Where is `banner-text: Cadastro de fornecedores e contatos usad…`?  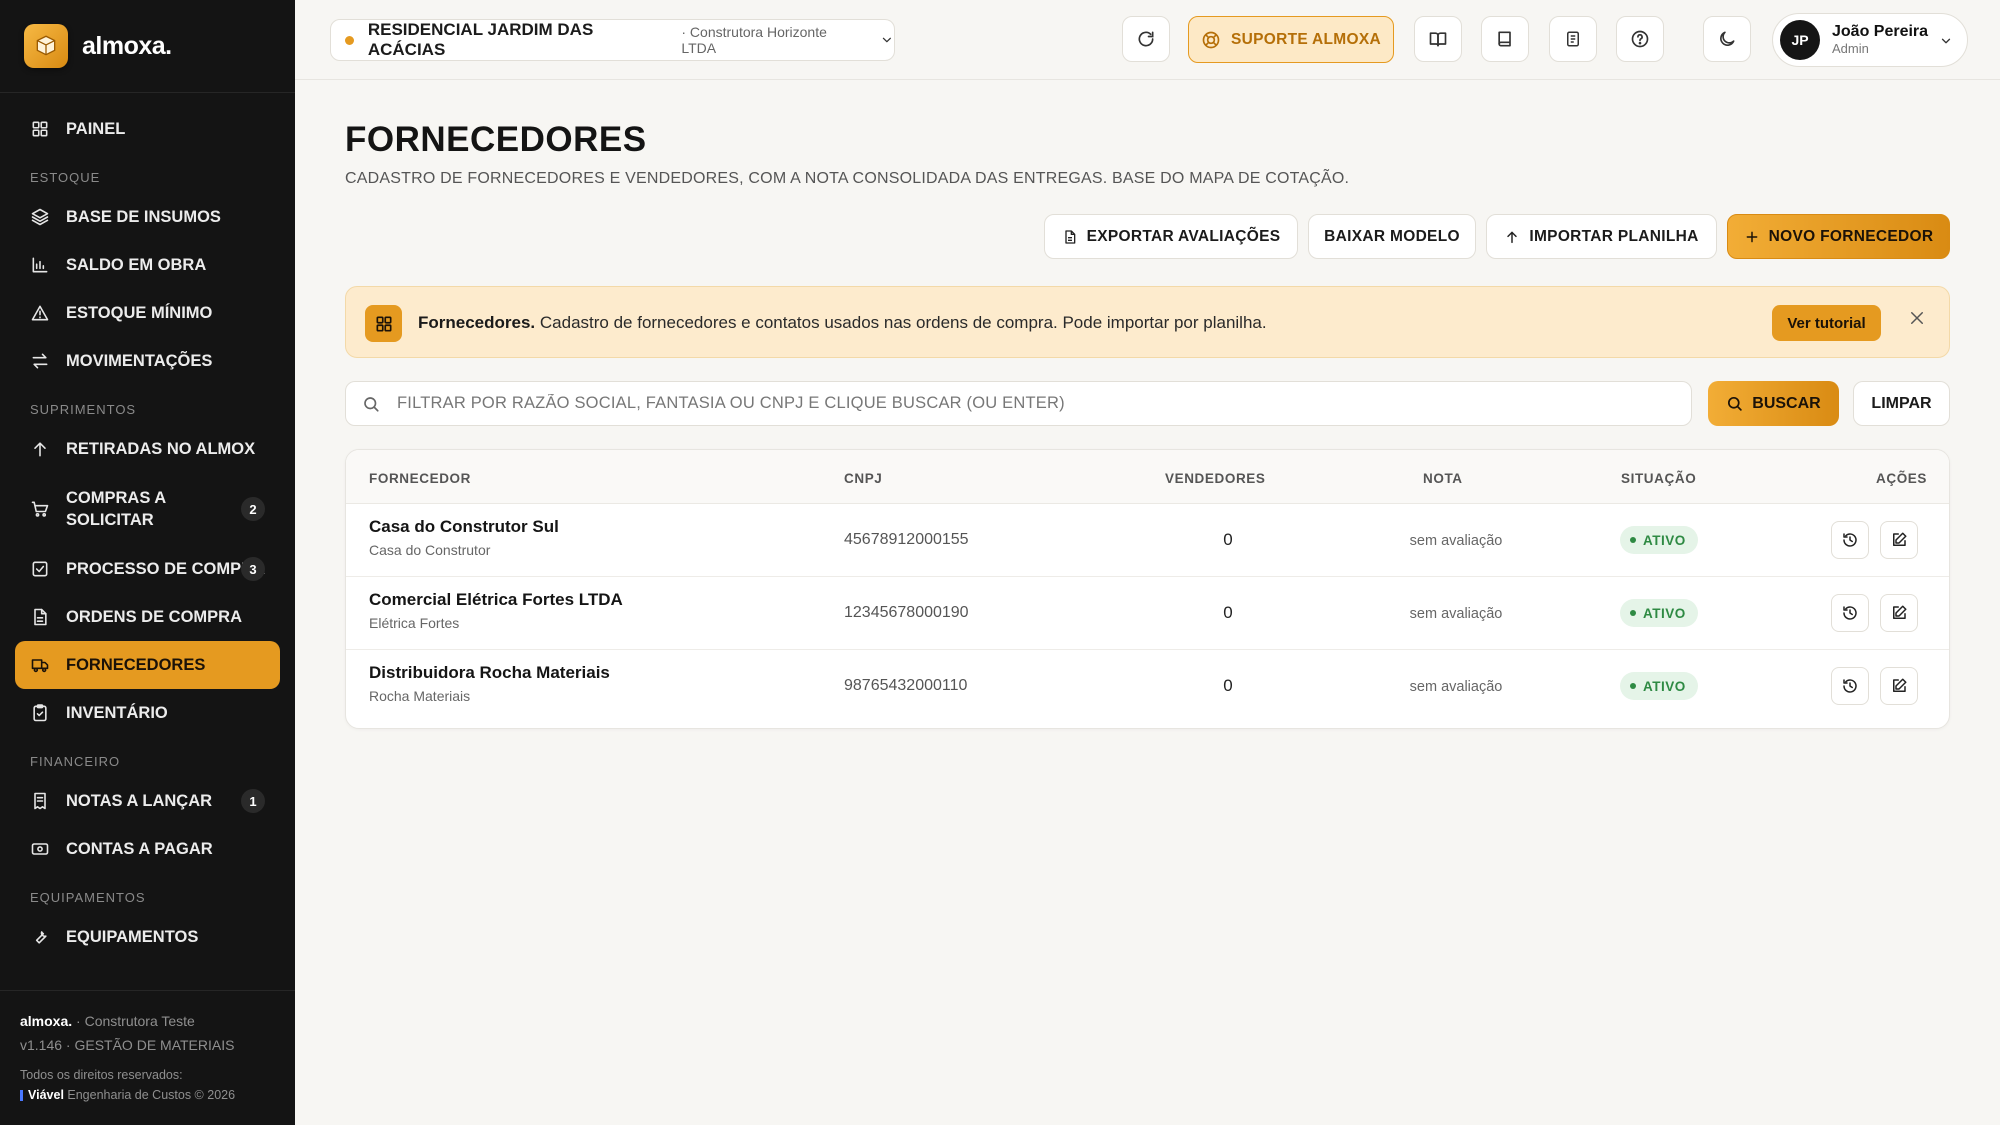
banner-text: Cadastro de fornecedores e contatos usad… is located at coordinates (901, 322).